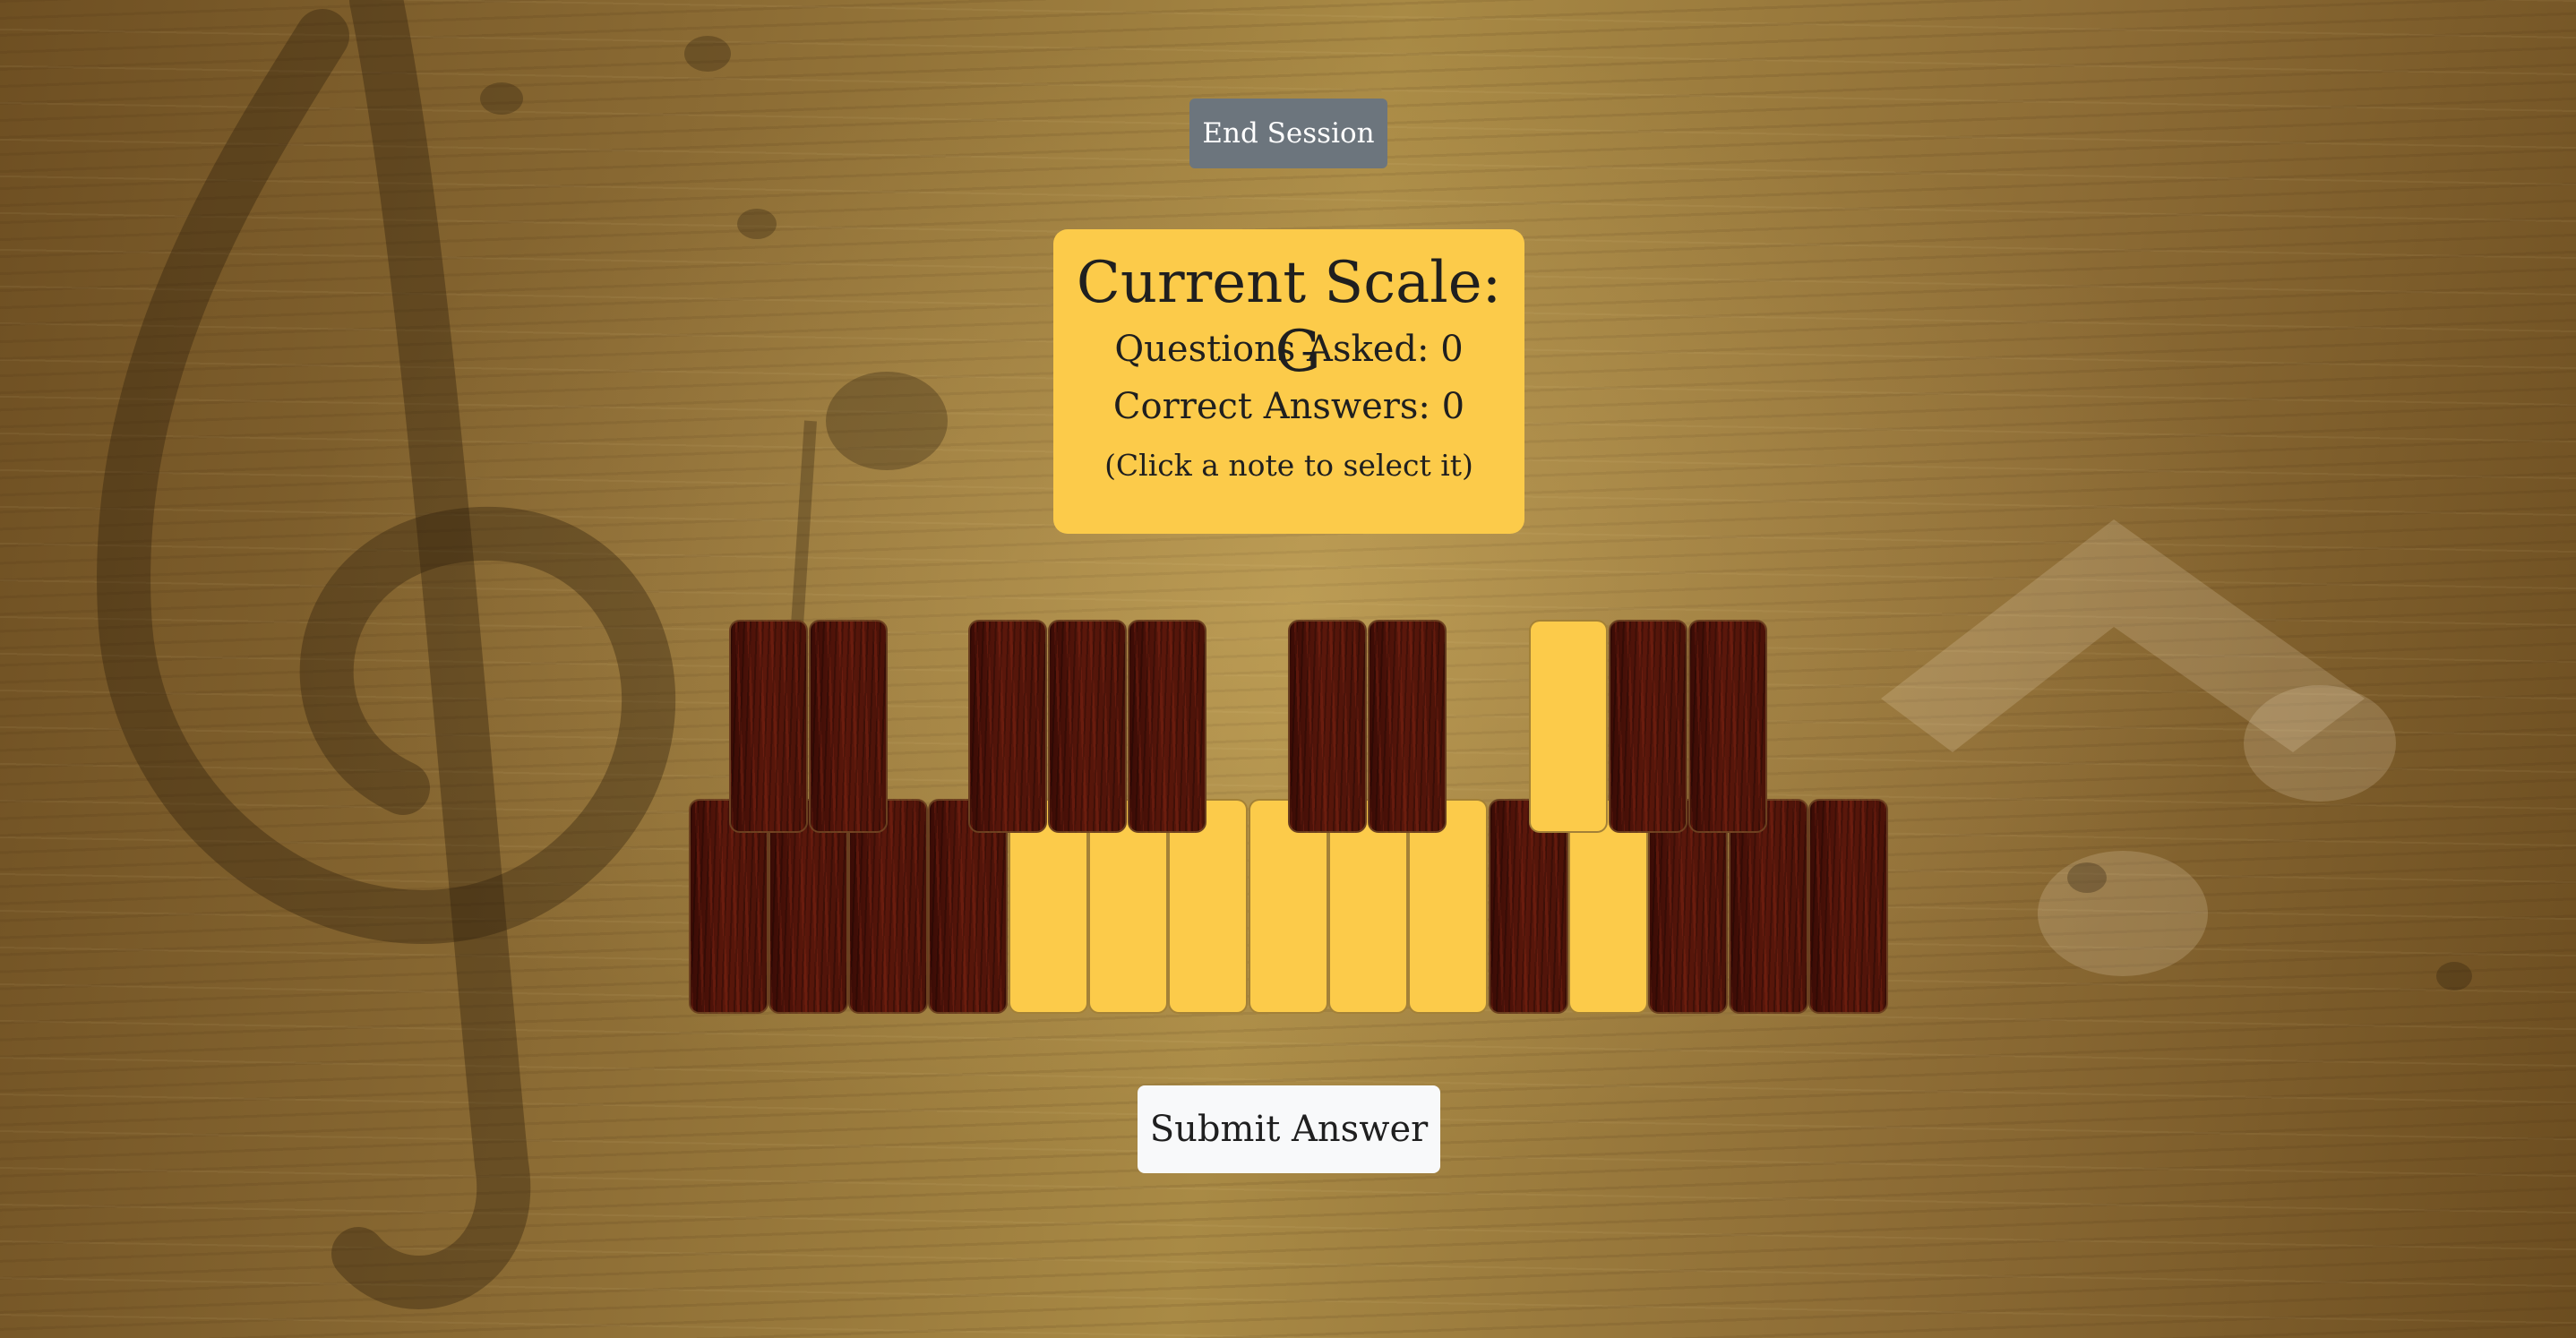 This screenshot has width=2576, height=1338. I want to click on lower-key, so click(1848, 906).